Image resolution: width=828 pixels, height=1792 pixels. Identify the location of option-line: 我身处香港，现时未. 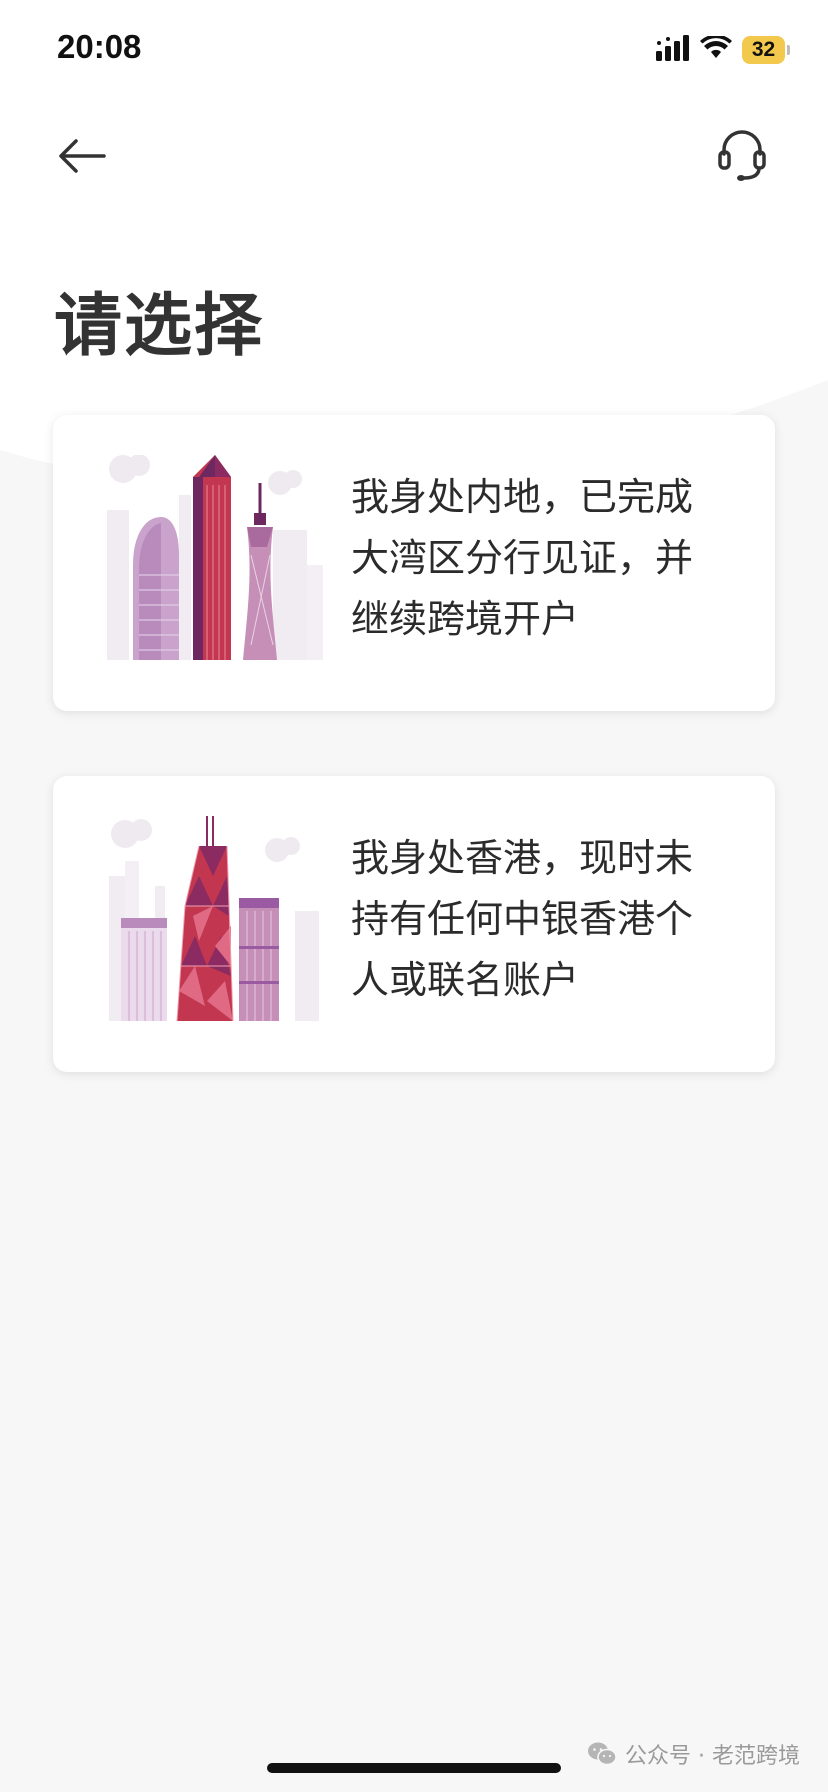
(522, 858).